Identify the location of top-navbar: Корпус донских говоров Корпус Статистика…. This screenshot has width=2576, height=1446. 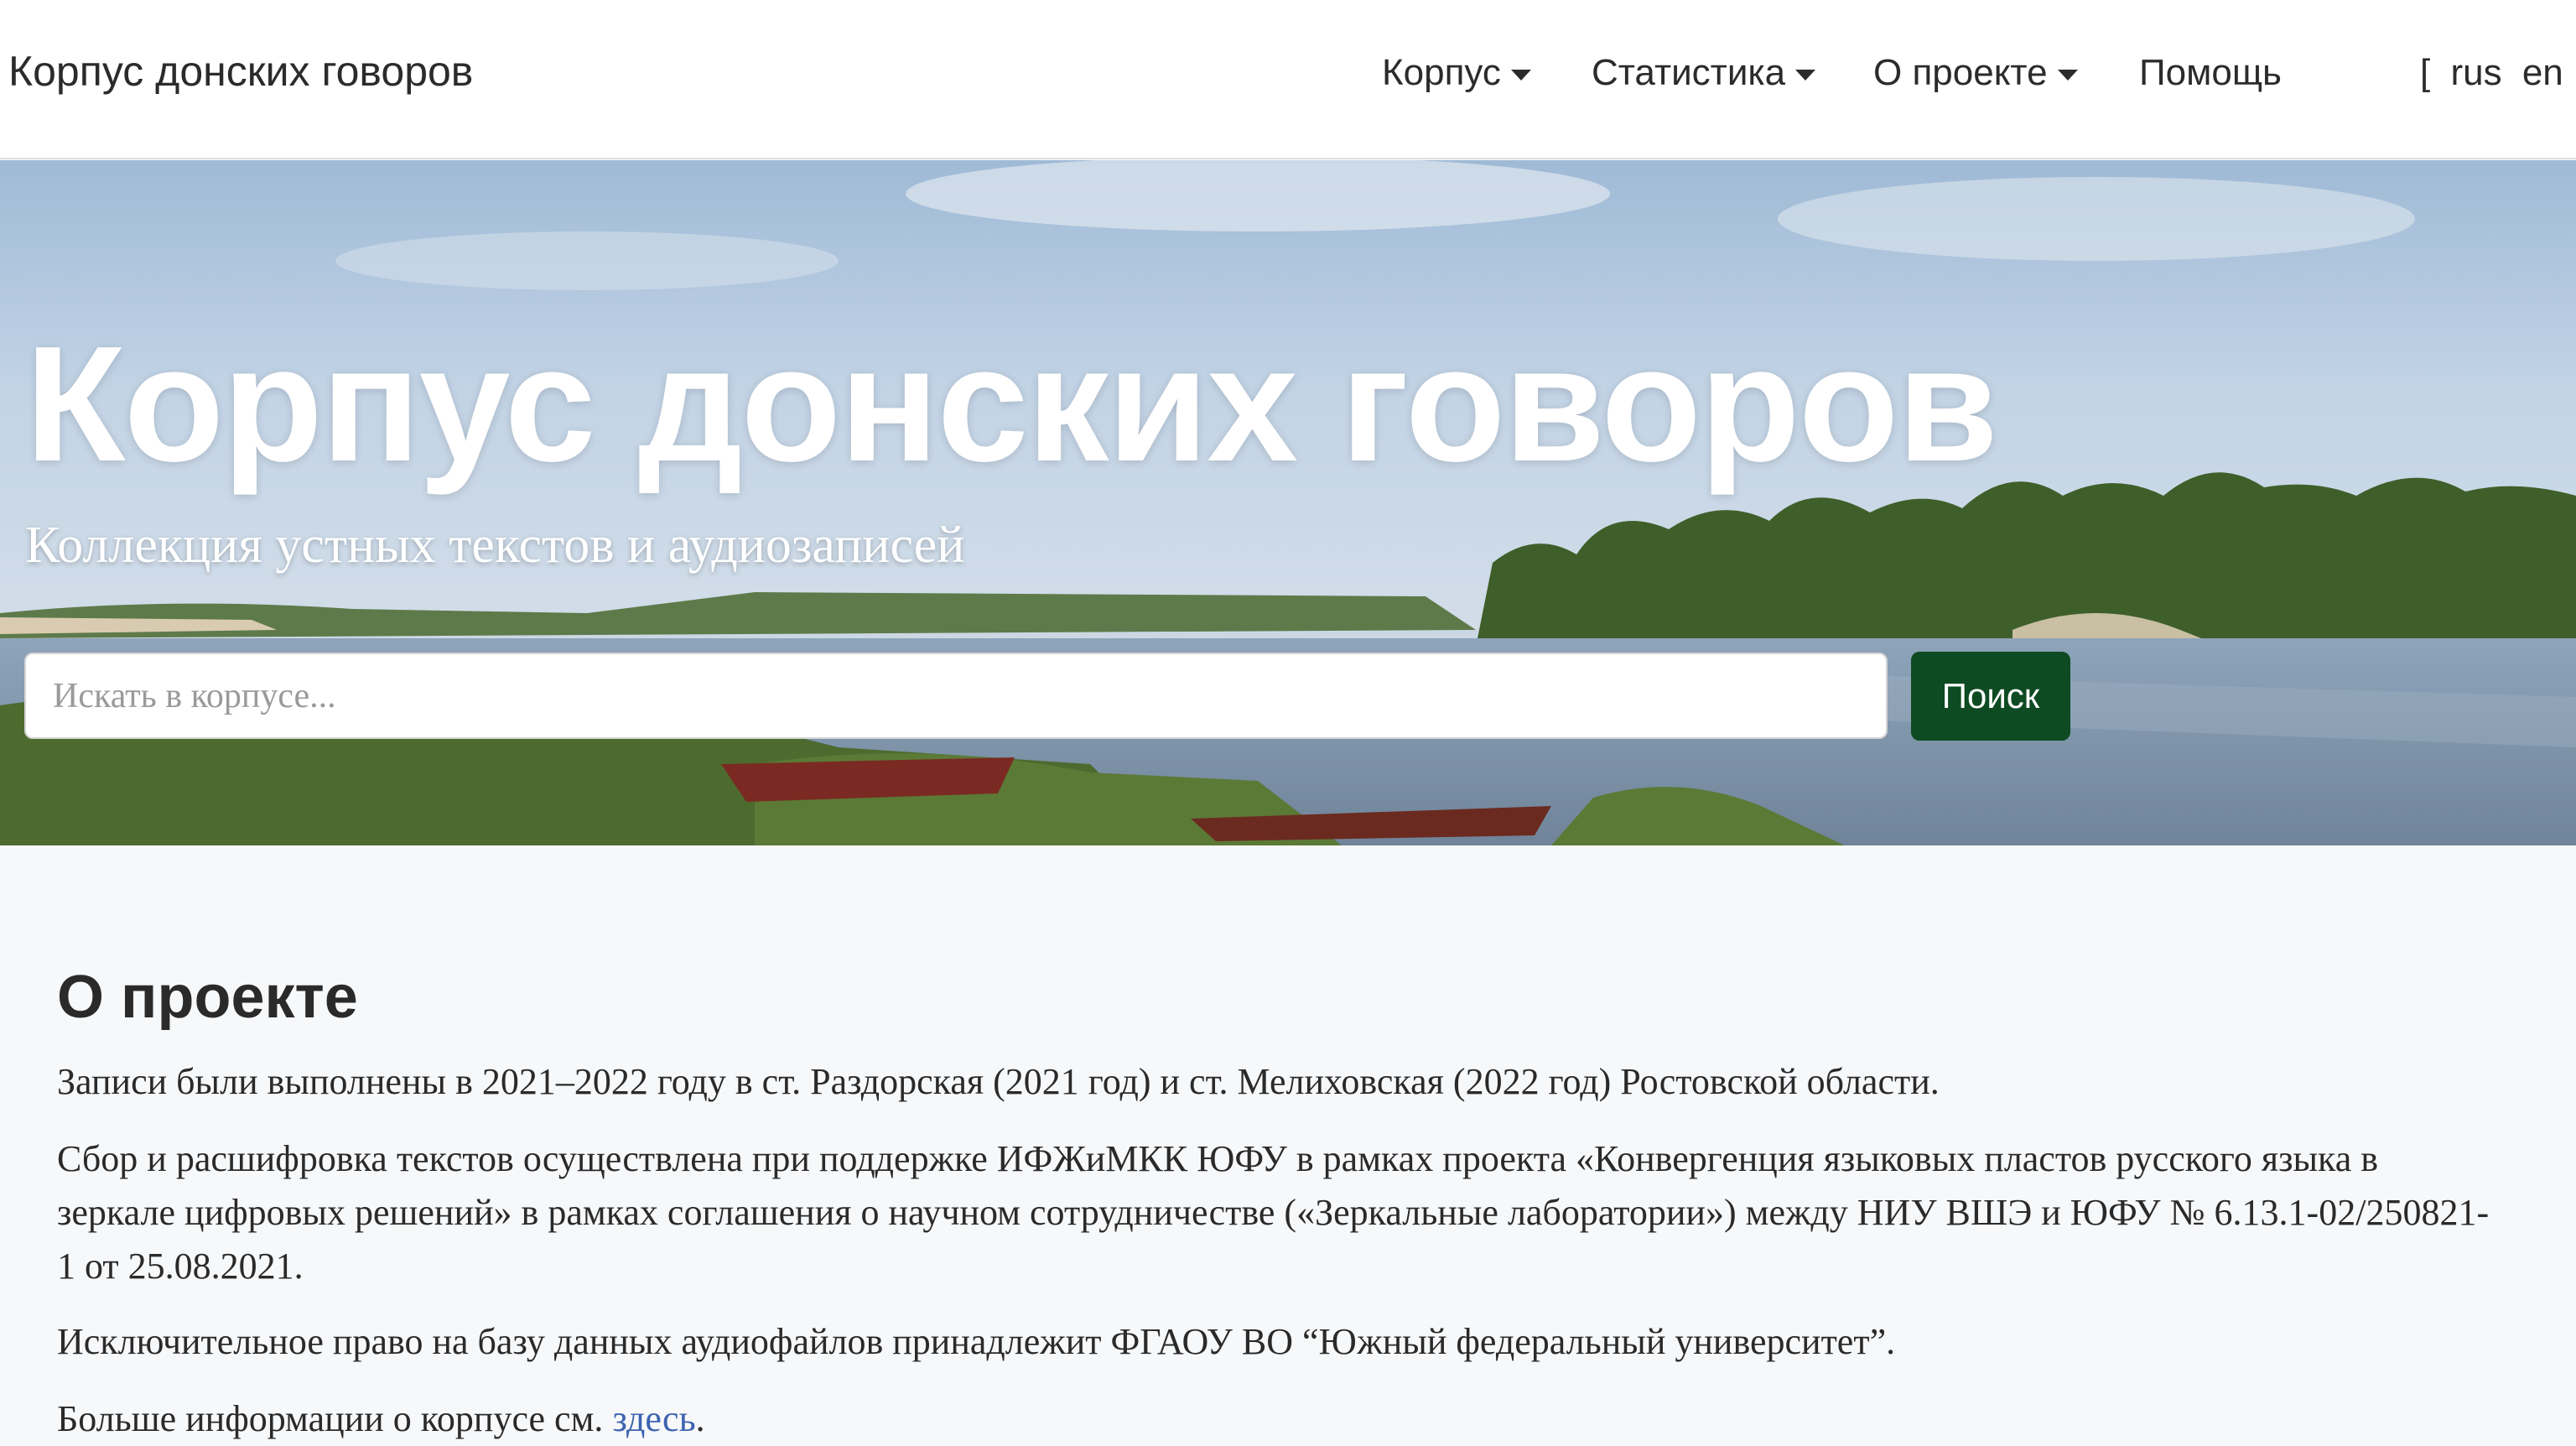
(1288, 79).